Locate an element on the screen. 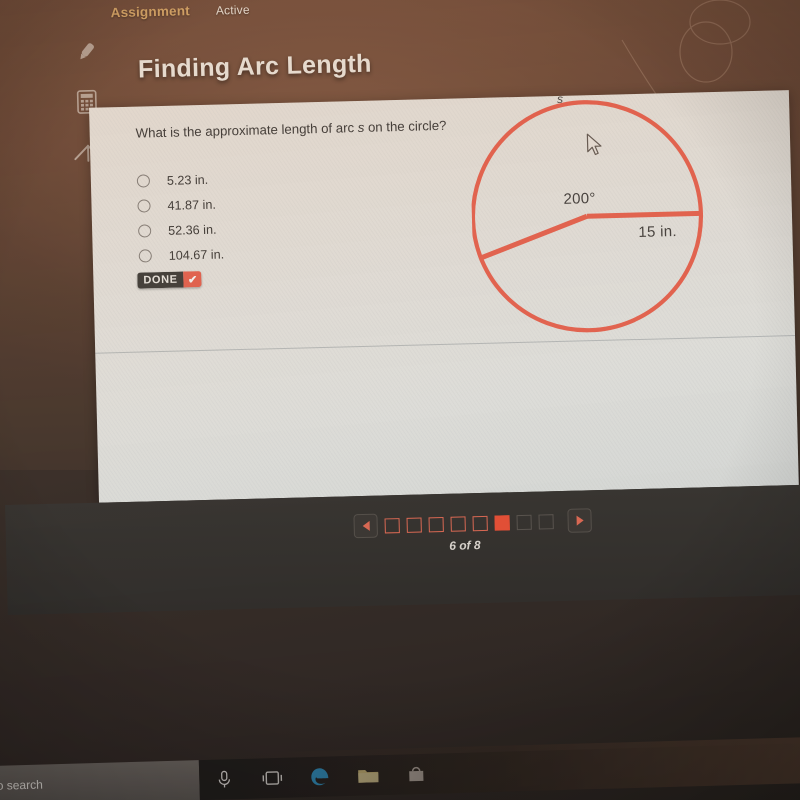  page-title: Finding Arc Length is located at coordinates (254, 66).